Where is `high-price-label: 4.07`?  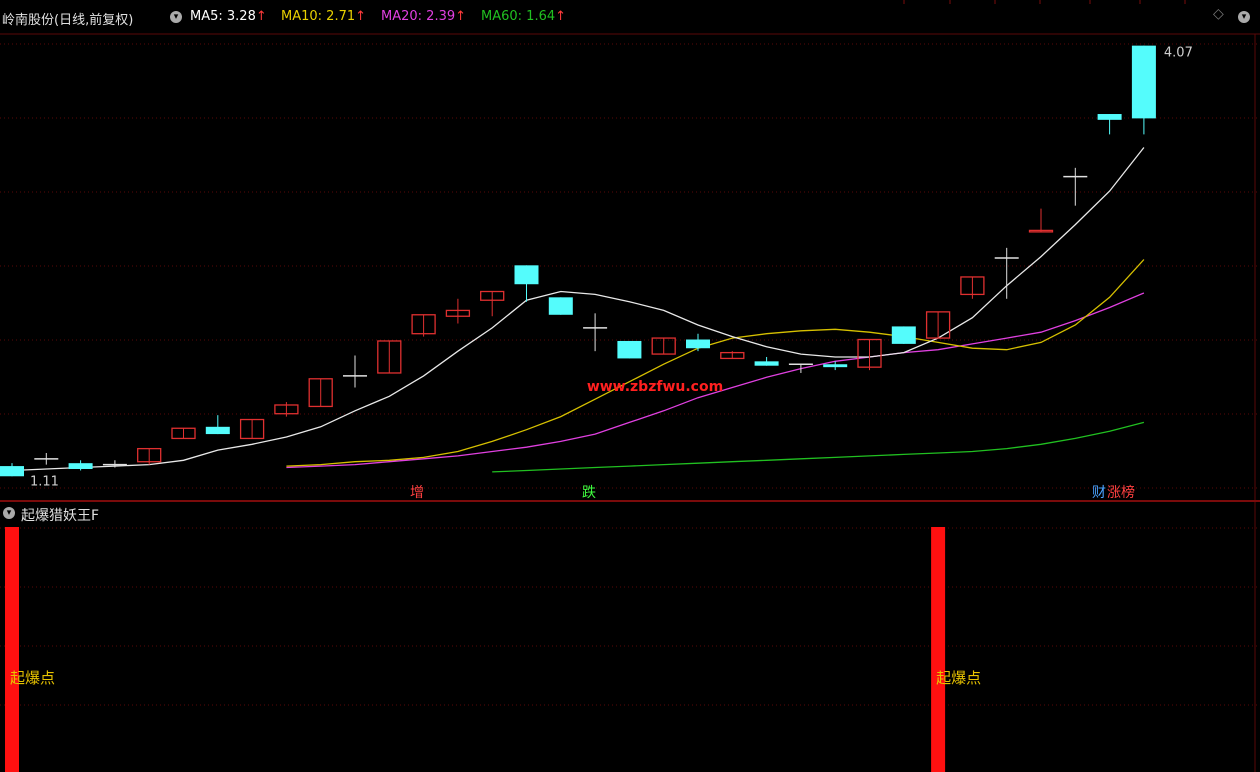 high-price-label: 4.07 is located at coordinates (1178, 53).